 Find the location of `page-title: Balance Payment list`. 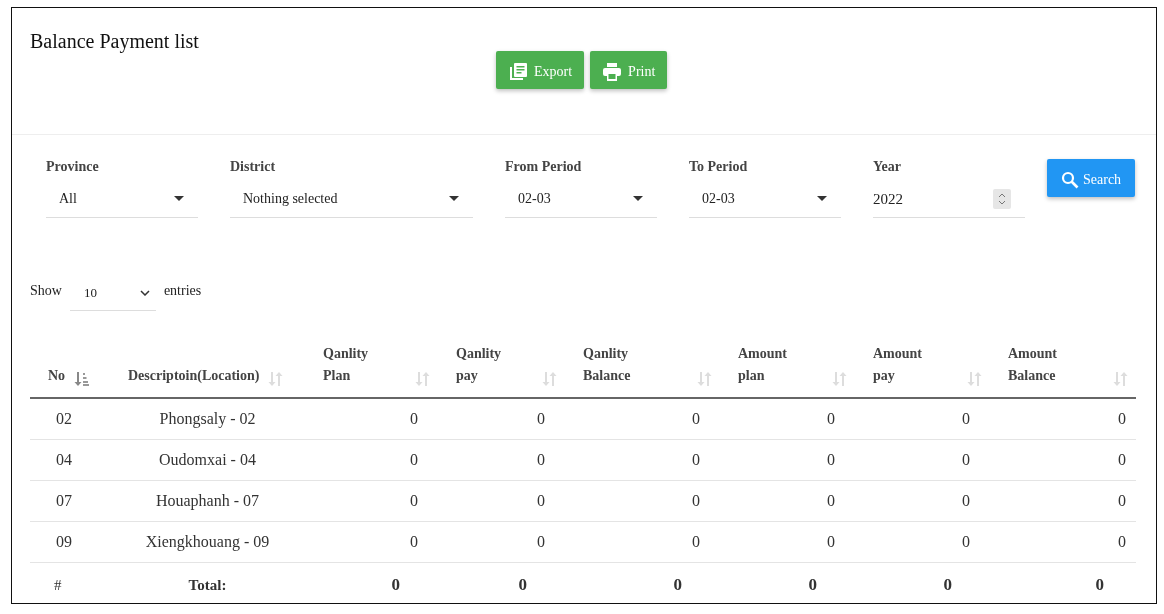

page-title: Balance Payment list is located at coordinates (115, 41).